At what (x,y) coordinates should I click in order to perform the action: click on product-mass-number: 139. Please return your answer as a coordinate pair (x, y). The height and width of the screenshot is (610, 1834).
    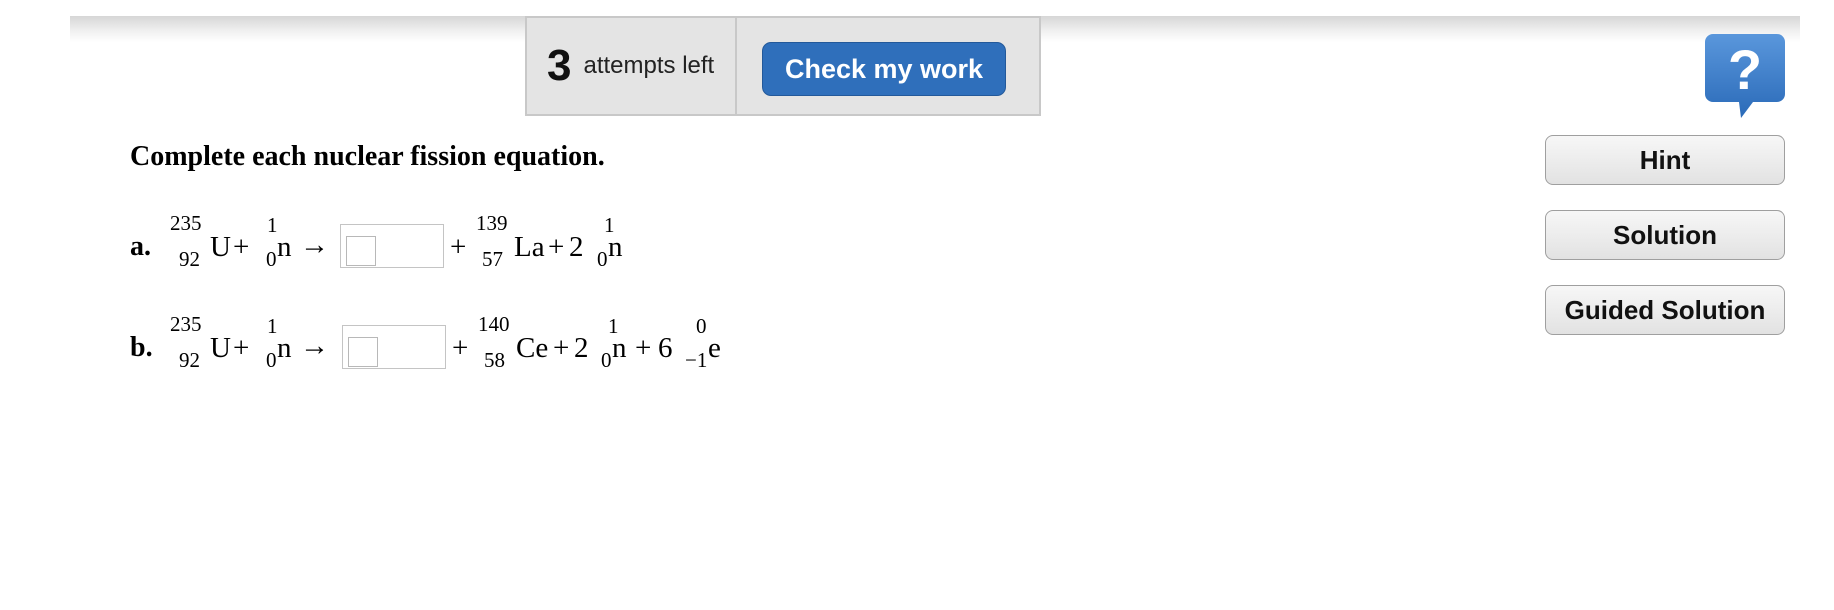
    Looking at the image, I should click on (492, 223).